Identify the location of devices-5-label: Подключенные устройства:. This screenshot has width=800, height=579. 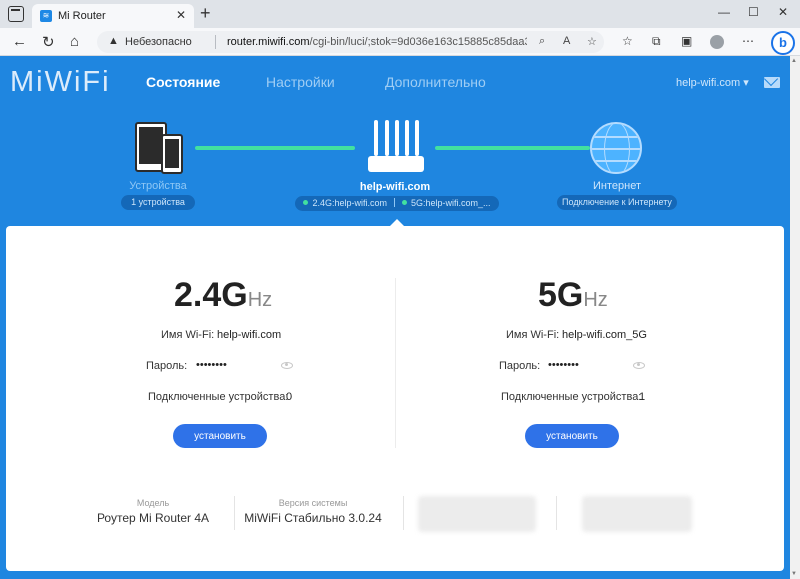
(571, 397).